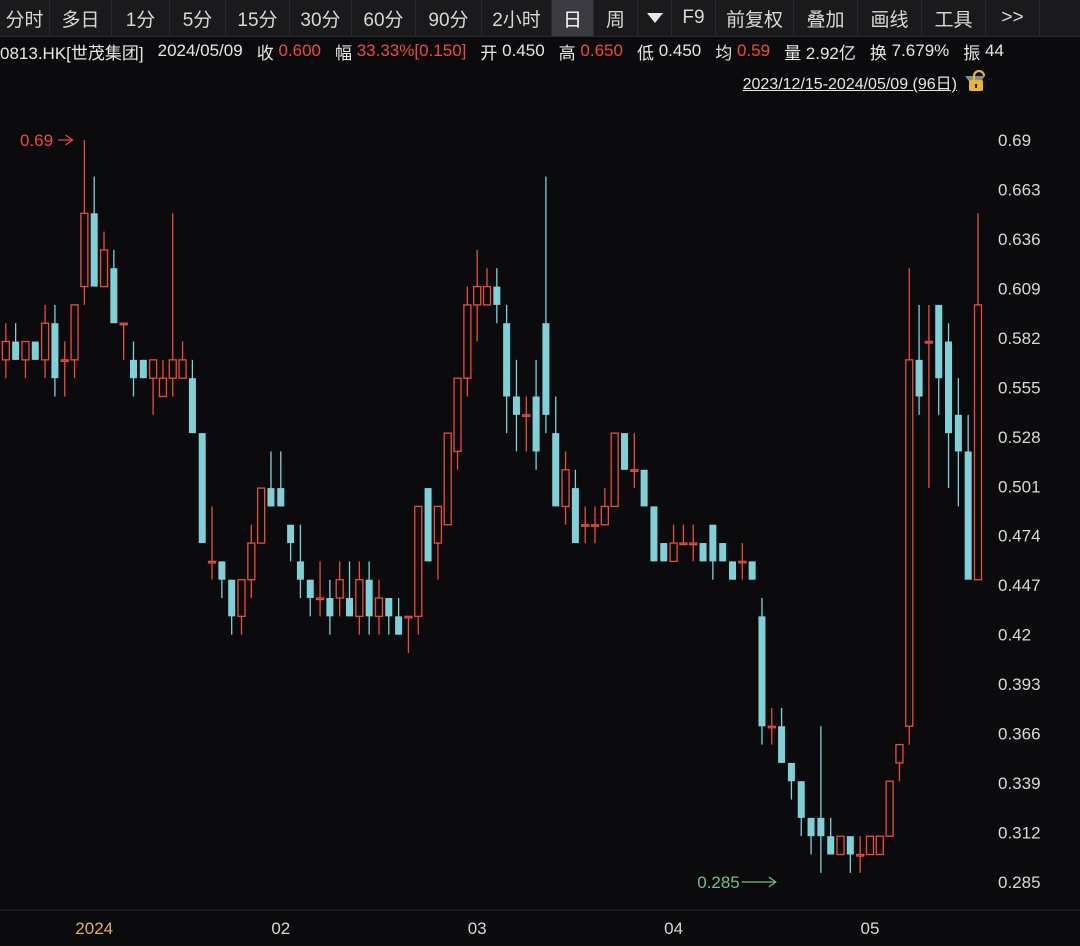 This screenshot has width=1080, height=946. Describe the element at coordinates (1019, 536) in the screenshot. I see `y-tick-label: 0.474` at that location.